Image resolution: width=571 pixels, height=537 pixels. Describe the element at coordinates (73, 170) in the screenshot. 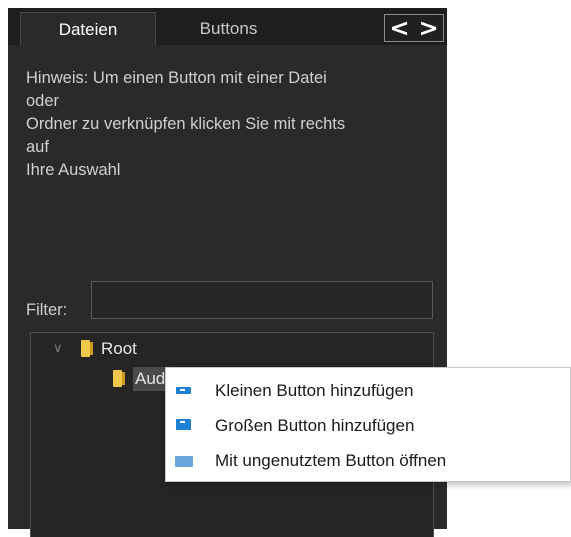

I see `hint-line: Ihre Auswahl` at that location.